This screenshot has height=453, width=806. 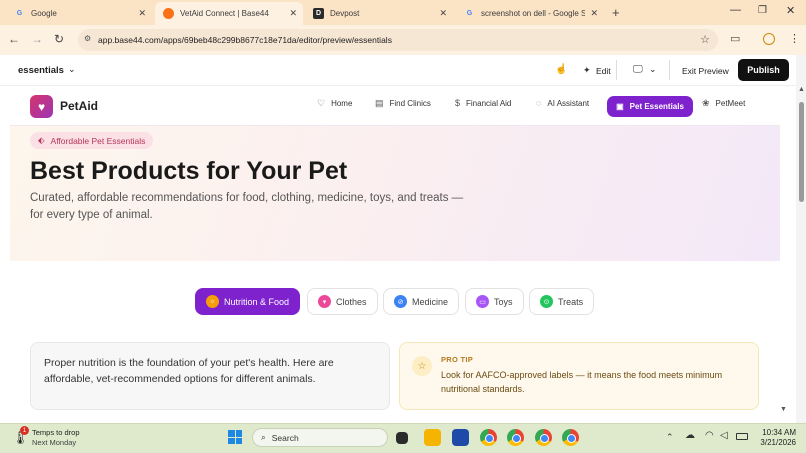 What do you see at coordinates (587, 70) in the screenshot?
I see `sparkle-icon: ✦` at bounding box center [587, 70].